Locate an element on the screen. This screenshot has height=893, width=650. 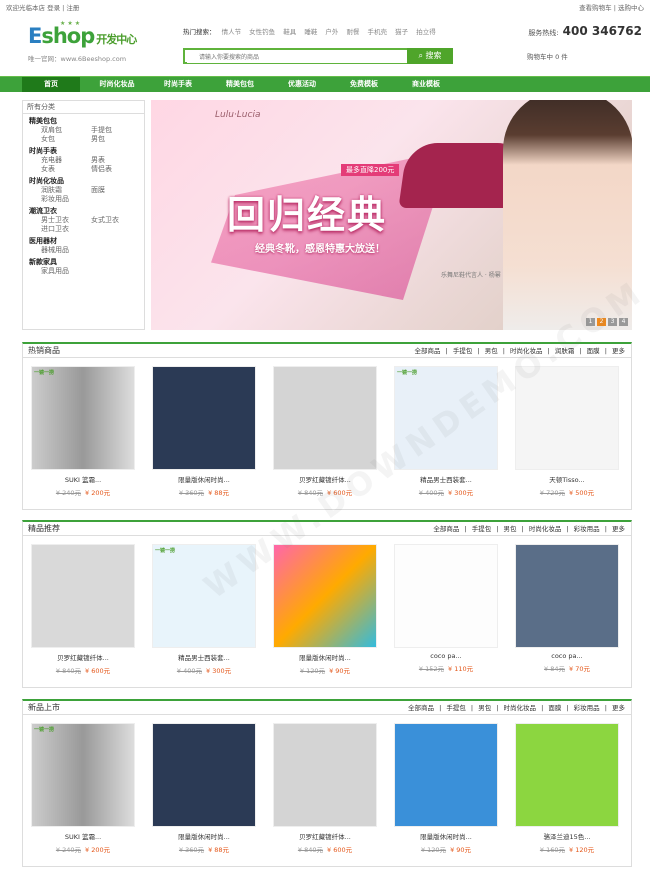
product-card: 天顿Tisso... ¥ 720元 ¥ 500元 is located at coordinates (567, 431).